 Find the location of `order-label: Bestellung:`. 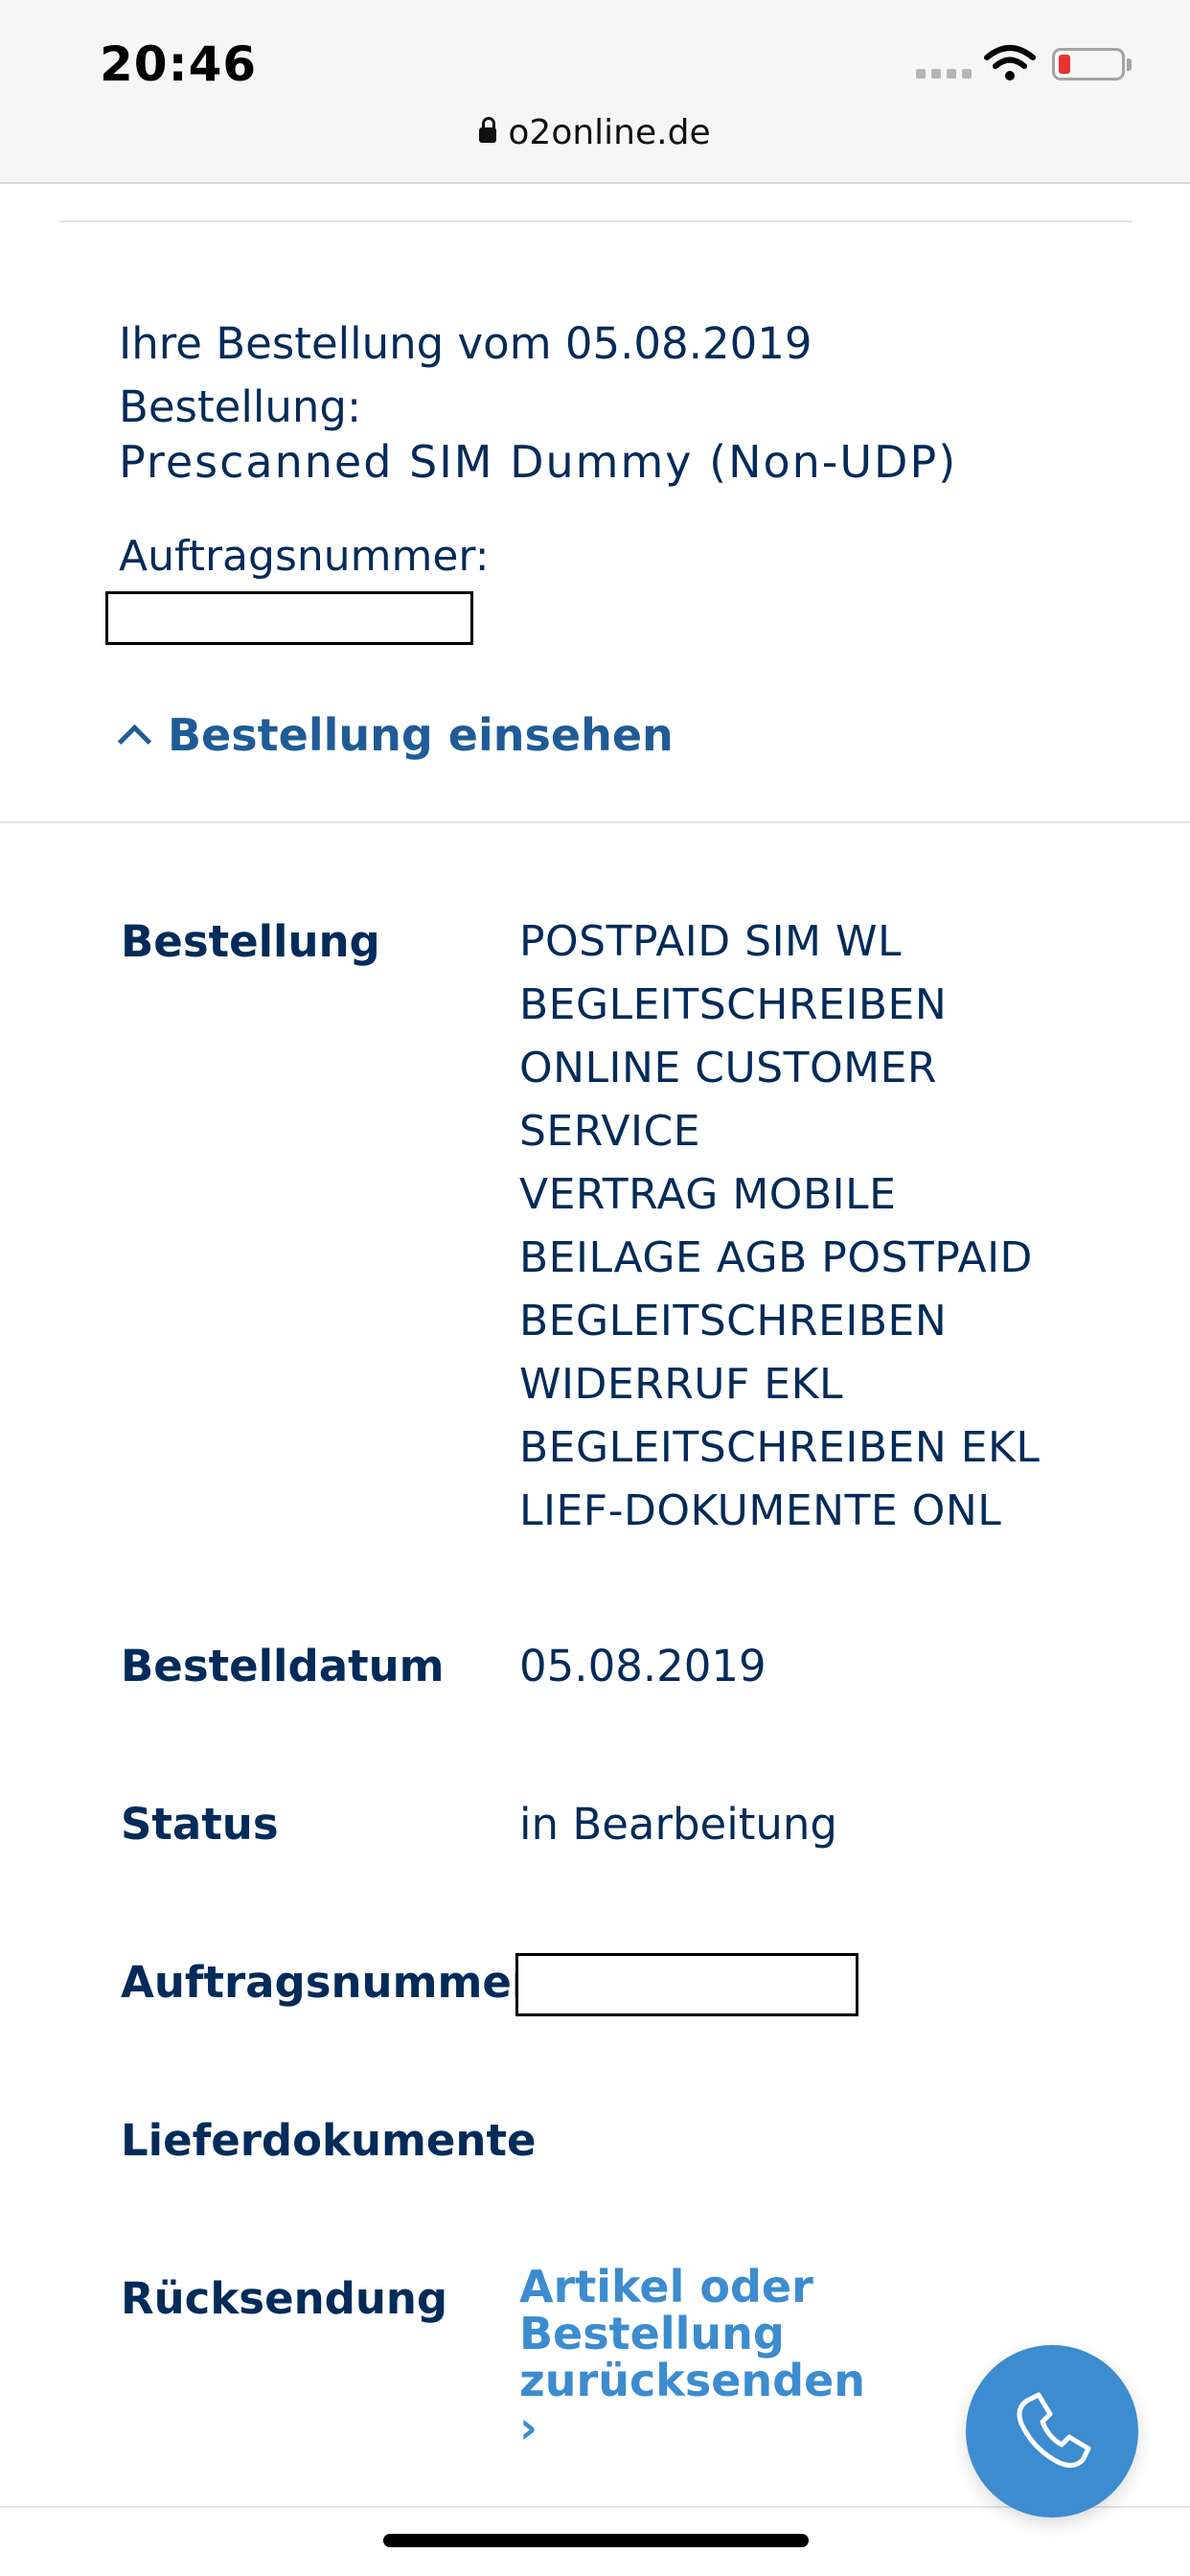

order-label: Bestellung: is located at coordinates (241, 406).